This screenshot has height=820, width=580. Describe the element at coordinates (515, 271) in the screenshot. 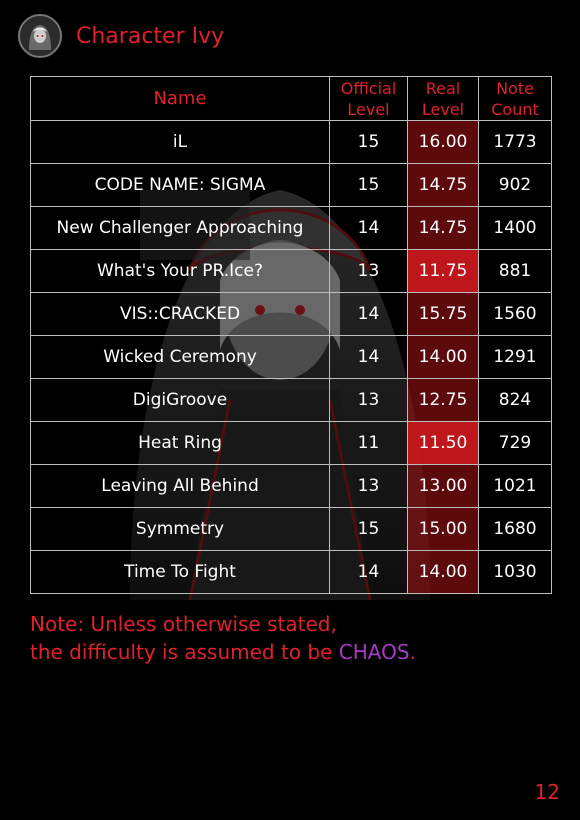

I see `note-count: 881` at that location.